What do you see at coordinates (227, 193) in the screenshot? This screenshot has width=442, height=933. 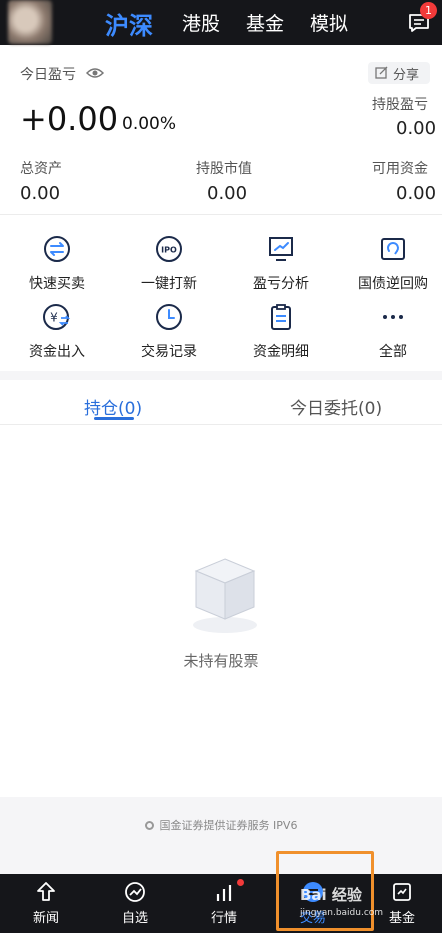 I see `market-value-value: 0.00` at bounding box center [227, 193].